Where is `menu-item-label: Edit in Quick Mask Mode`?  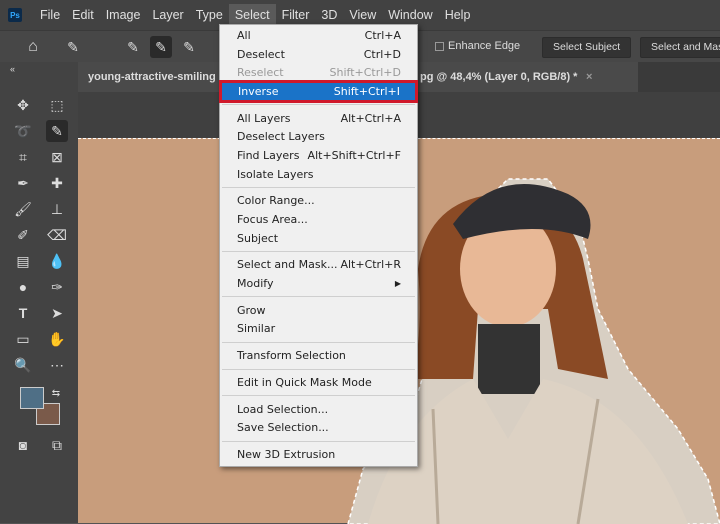
menu-item-label: Edit in Quick Mask Mode is located at coordinates (304, 382).